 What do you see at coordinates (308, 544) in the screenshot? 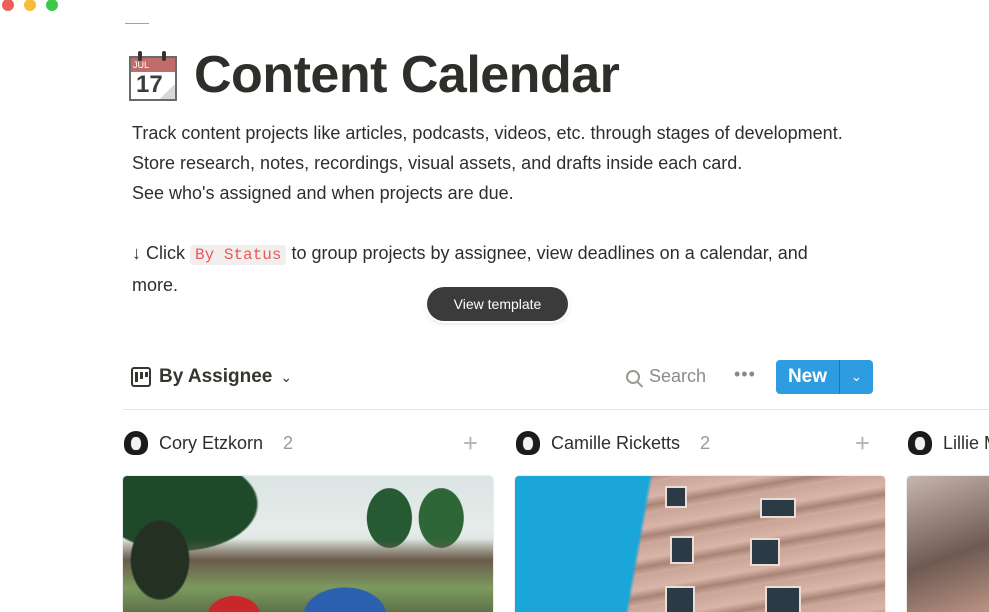
I see `card-cover-festival-crowd-image` at bounding box center [308, 544].